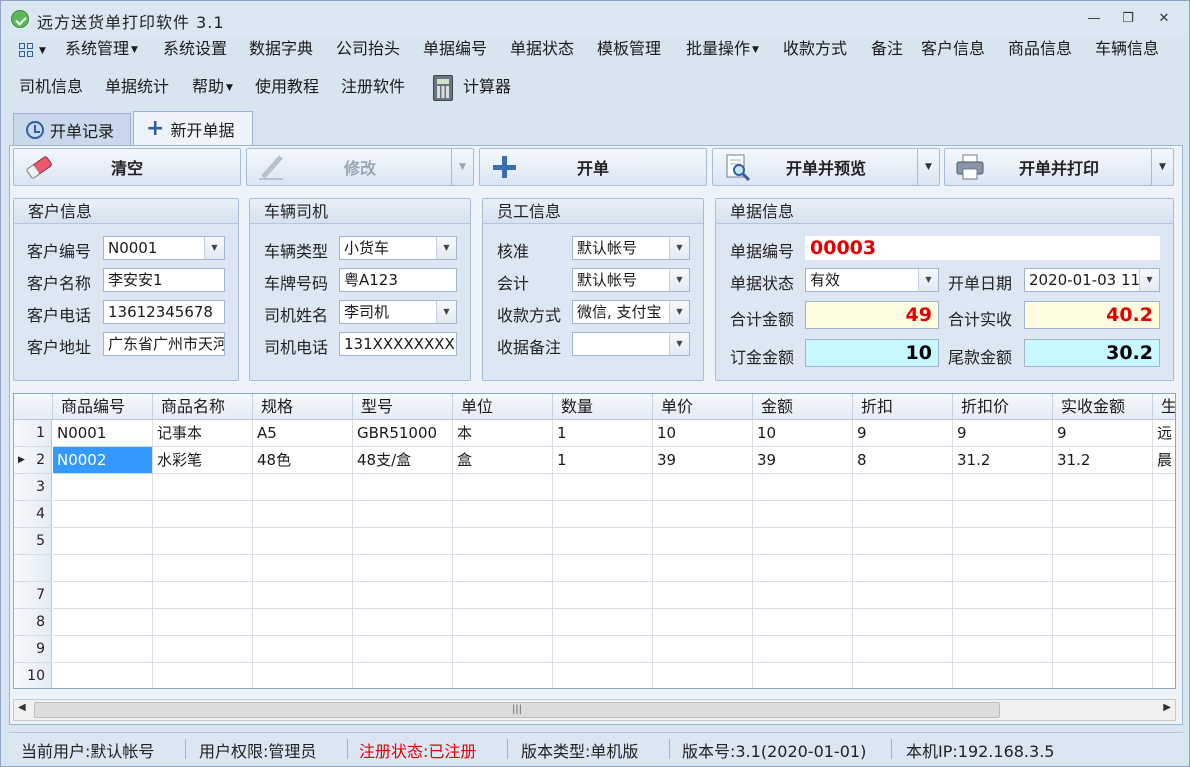  Describe the element at coordinates (33, 541) in the screenshot. I see `grid-row-header: 5` at that location.